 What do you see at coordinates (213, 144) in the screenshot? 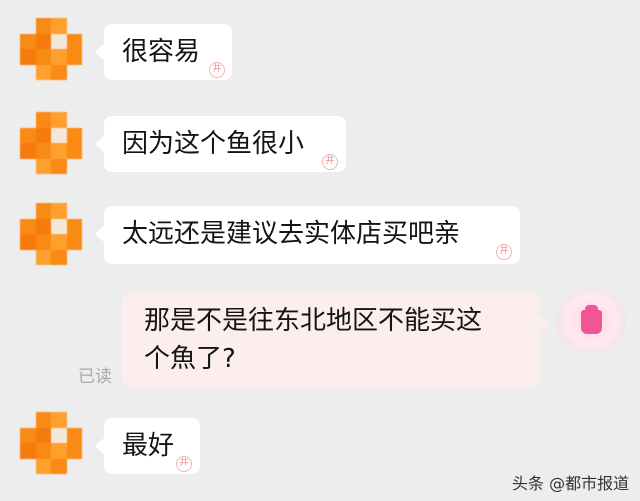
I see `message-text: 因为这个鱼很小` at bounding box center [213, 144].